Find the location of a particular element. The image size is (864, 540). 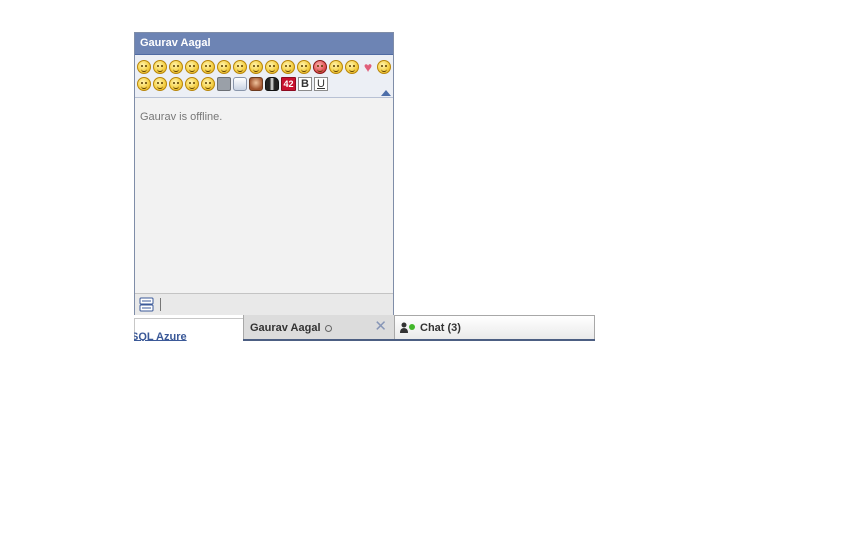

online-count: (3) is located at coordinates (454, 328).